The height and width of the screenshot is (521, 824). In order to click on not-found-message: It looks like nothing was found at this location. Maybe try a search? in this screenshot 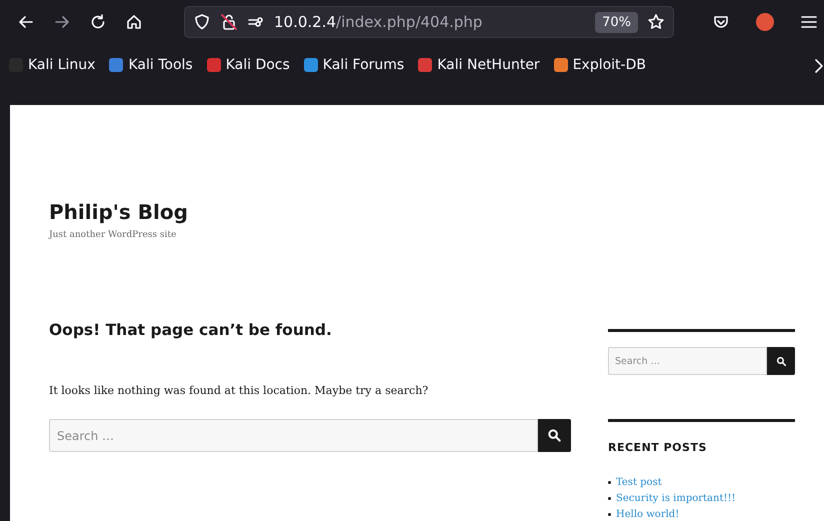, I will do `click(238, 390)`.